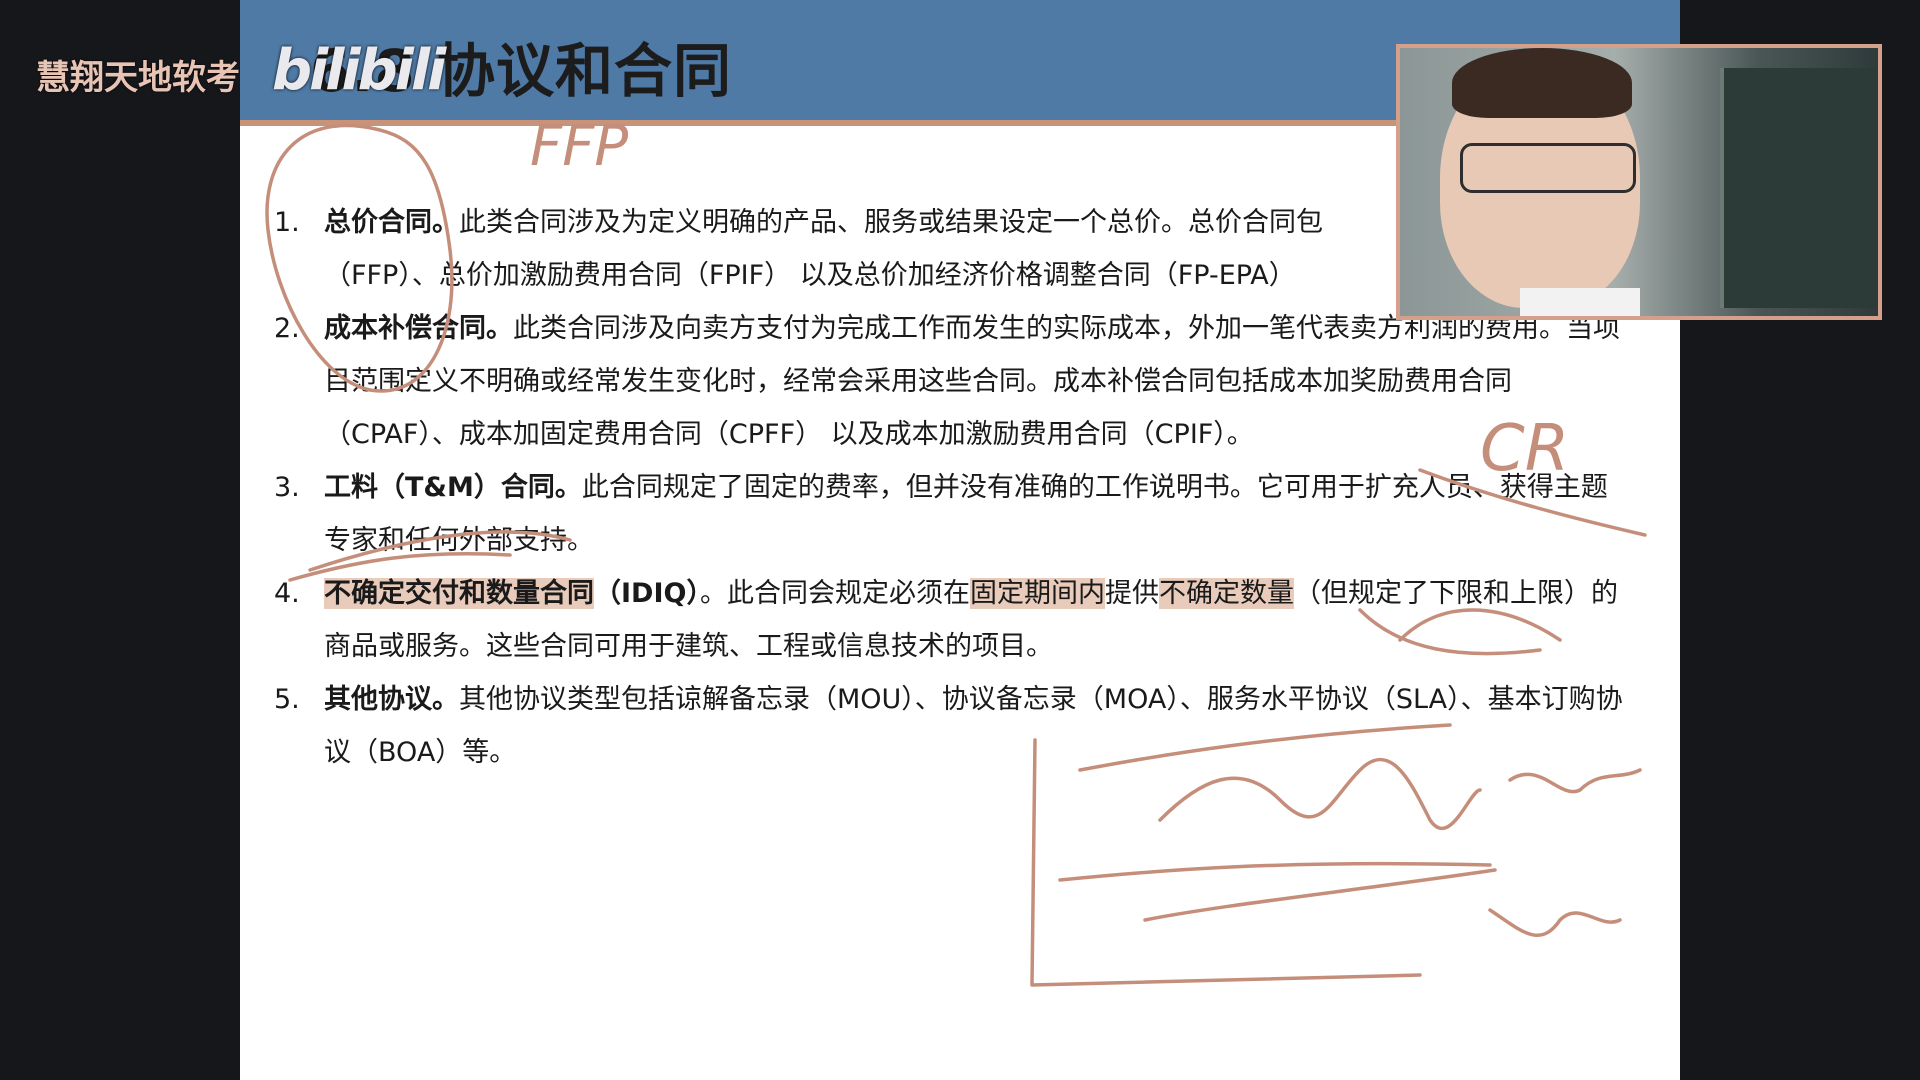 The image size is (1920, 1080). Describe the element at coordinates (459, 593) in the screenshot. I see `item-term-highlighted: 不确定交付和数量合同` at that location.